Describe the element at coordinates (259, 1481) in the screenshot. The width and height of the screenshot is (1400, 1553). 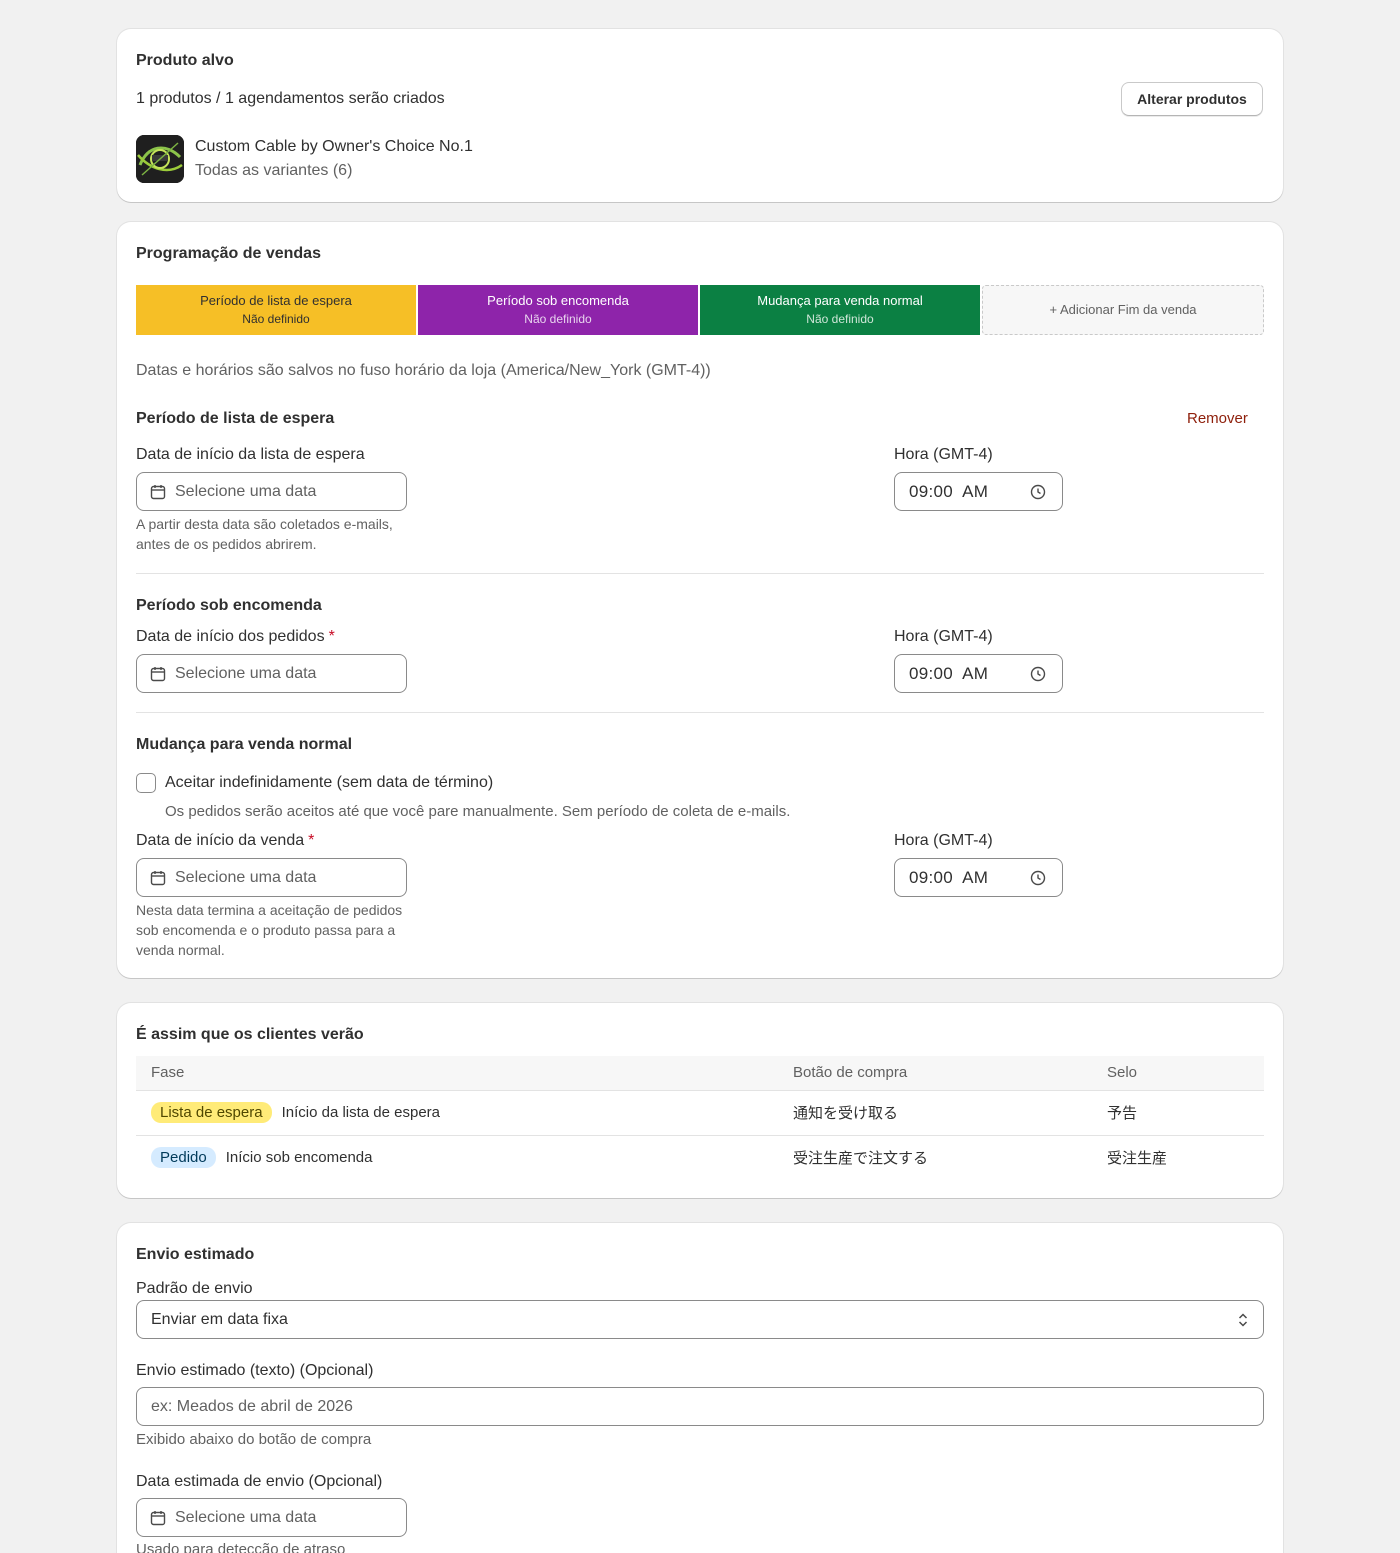
I see `shipping-date-label: Data estimada de envio (Opcional)` at that location.